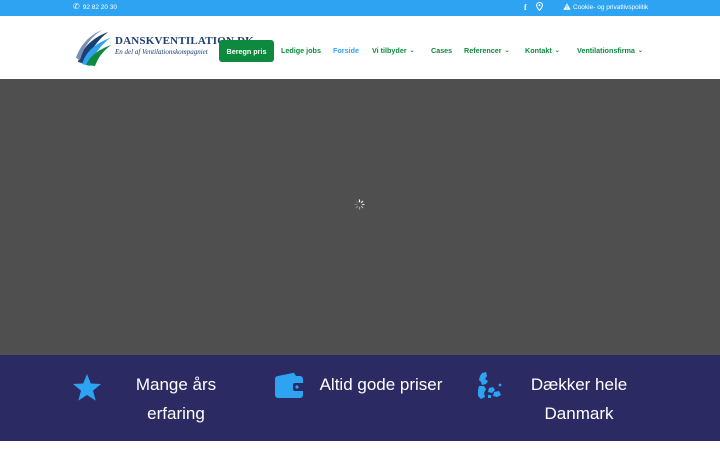 The height and width of the screenshot is (450, 720). What do you see at coordinates (359, 204) in the screenshot?
I see `loading-spinner-icon` at bounding box center [359, 204].